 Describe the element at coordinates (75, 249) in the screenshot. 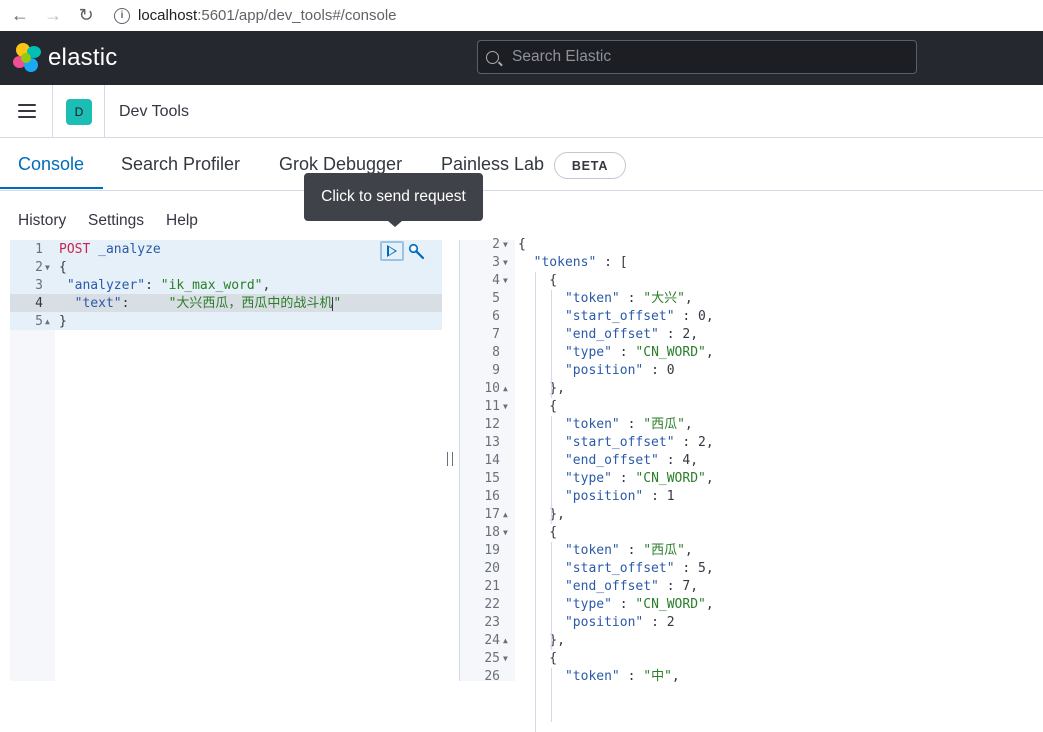

I see `http-method: POST` at that location.